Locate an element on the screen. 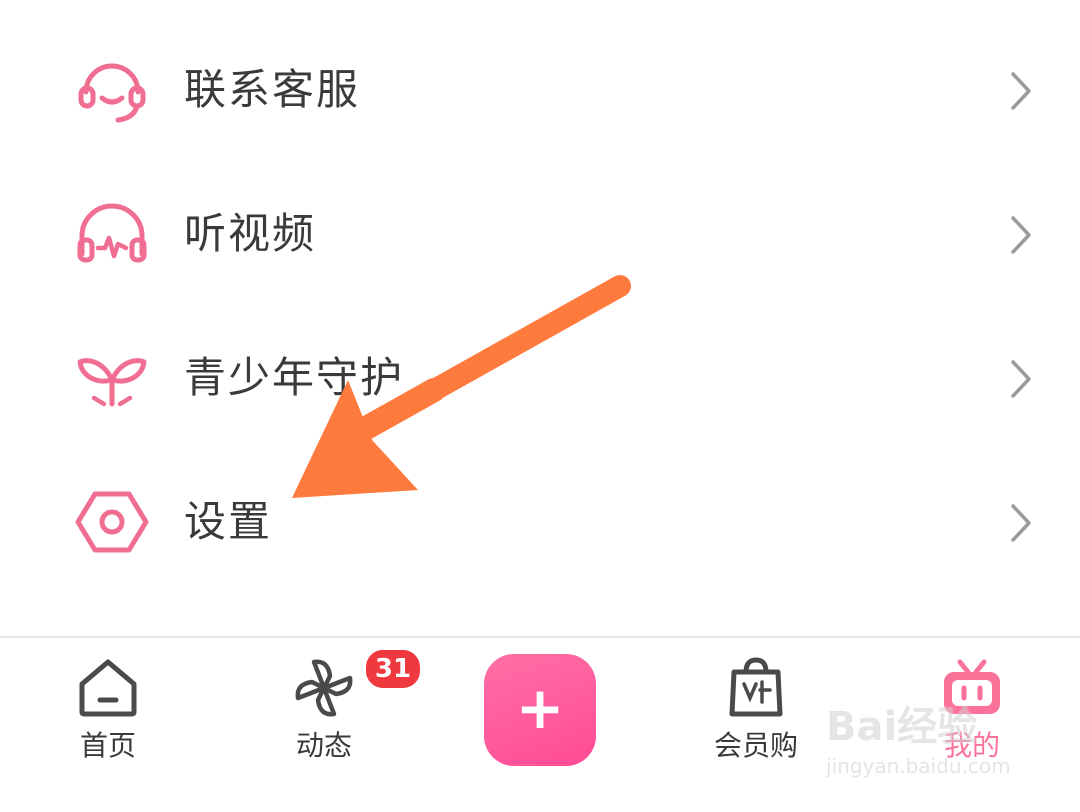 The image size is (1080, 812). tab-dynamic: 31 动态 is located at coordinates (339, 725).